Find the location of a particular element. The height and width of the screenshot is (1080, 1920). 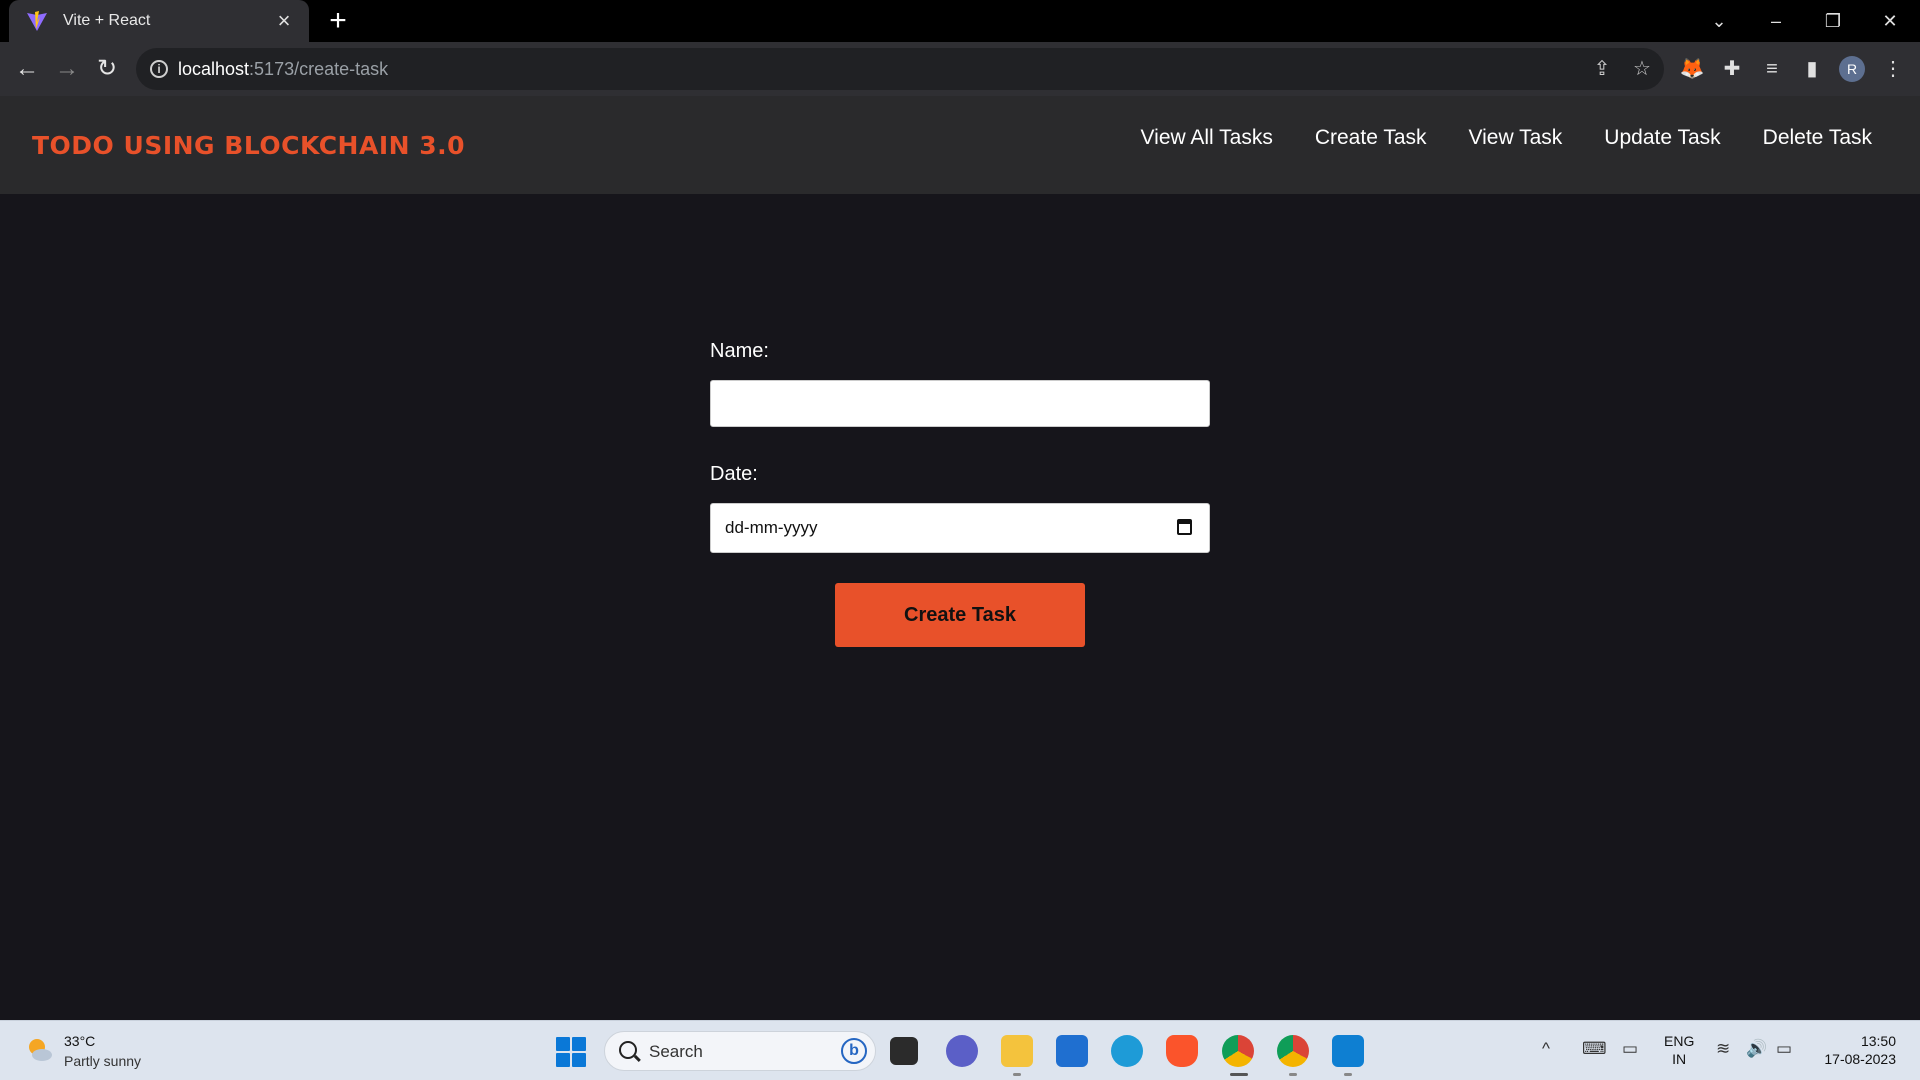

date-label: Date: is located at coordinates (734, 474).